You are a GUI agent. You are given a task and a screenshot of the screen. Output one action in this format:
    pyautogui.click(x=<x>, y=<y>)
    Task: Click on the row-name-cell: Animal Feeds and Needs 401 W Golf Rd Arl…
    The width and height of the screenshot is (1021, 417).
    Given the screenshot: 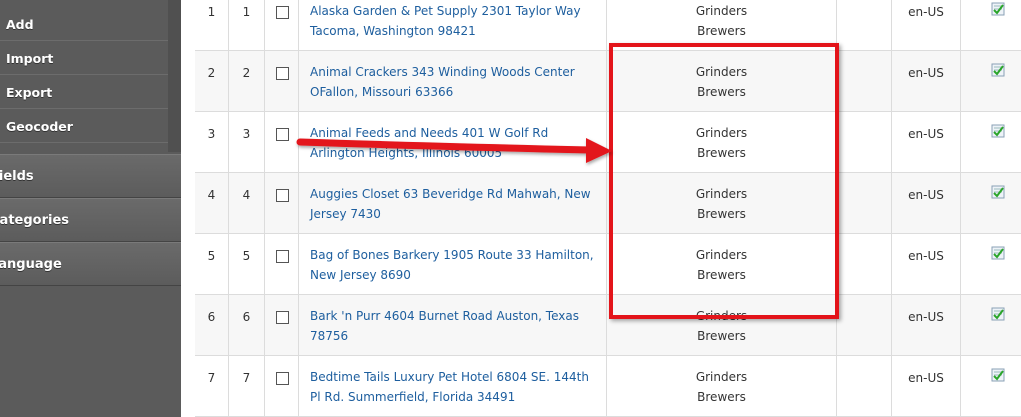 What is the action you would take?
    pyautogui.click(x=453, y=142)
    